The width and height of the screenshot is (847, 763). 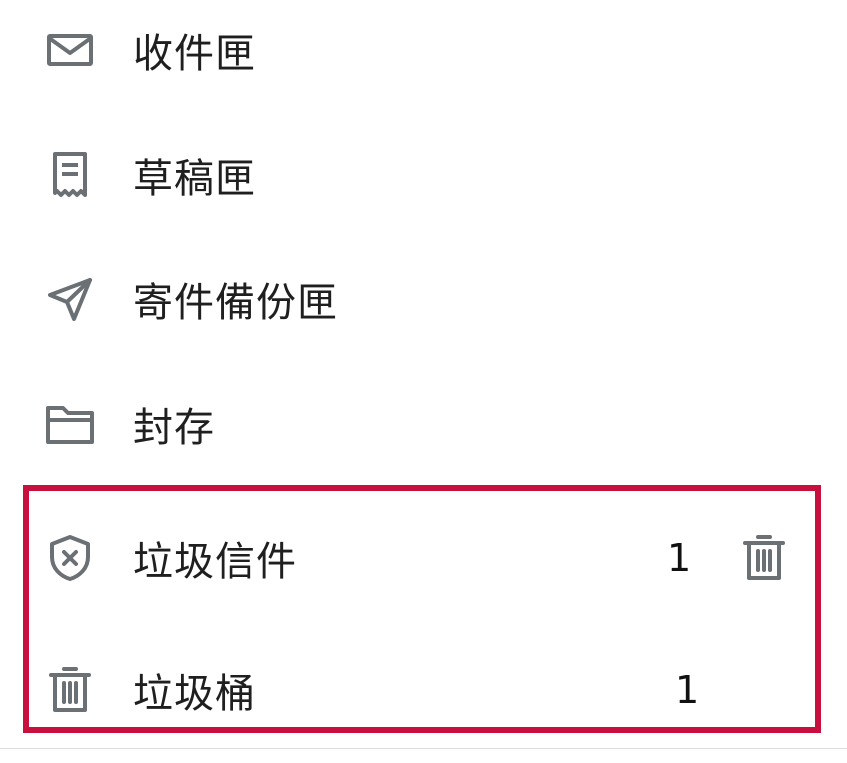 What do you see at coordinates (70, 690) in the screenshot?
I see `trash-icon` at bounding box center [70, 690].